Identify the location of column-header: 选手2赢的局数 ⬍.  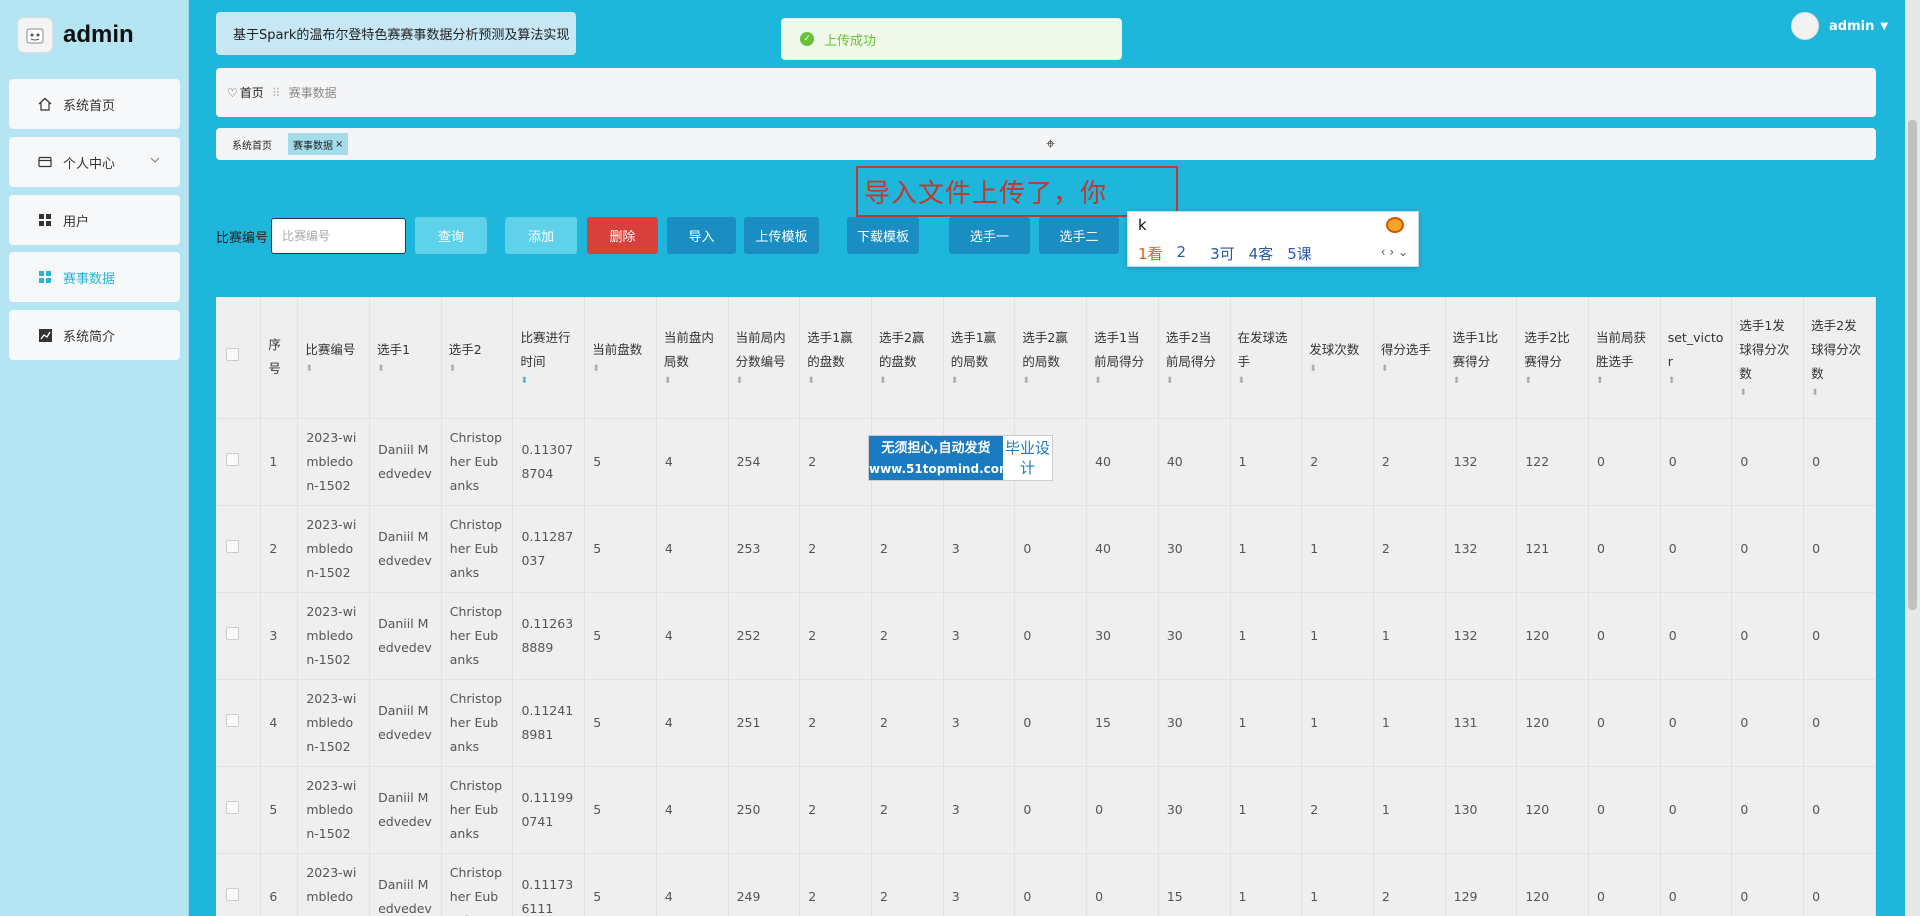
(1051, 357).